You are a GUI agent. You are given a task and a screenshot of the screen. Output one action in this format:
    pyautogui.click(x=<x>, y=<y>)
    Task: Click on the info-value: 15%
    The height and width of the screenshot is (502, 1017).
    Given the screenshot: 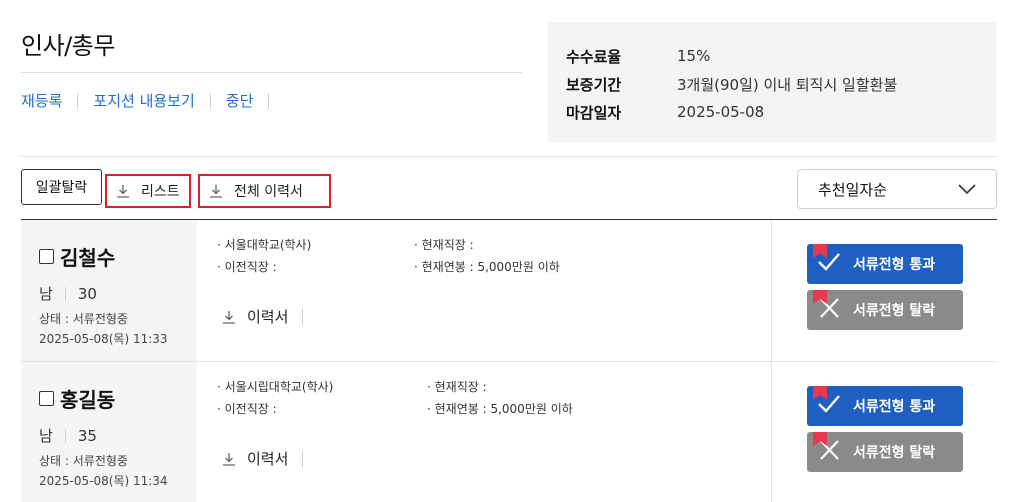 What is the action you would take?
    pyautogui.click(x=694, y=56)
    